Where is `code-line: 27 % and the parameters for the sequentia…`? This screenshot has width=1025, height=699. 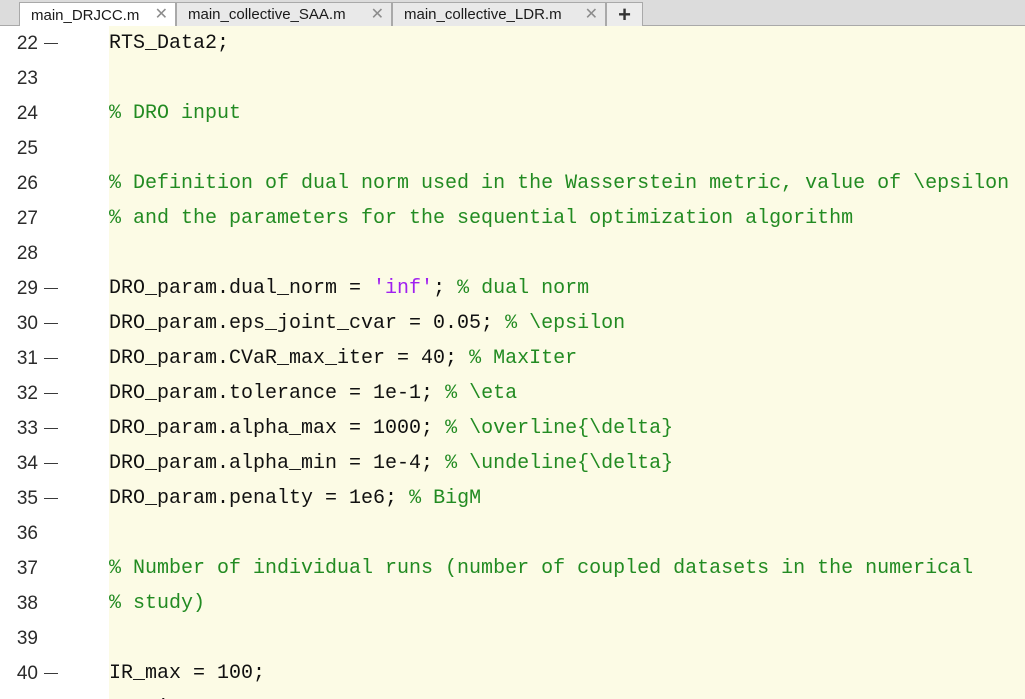
code-line: 27 % and the parameters for the sequentia… is located at coordinates (512, 218).